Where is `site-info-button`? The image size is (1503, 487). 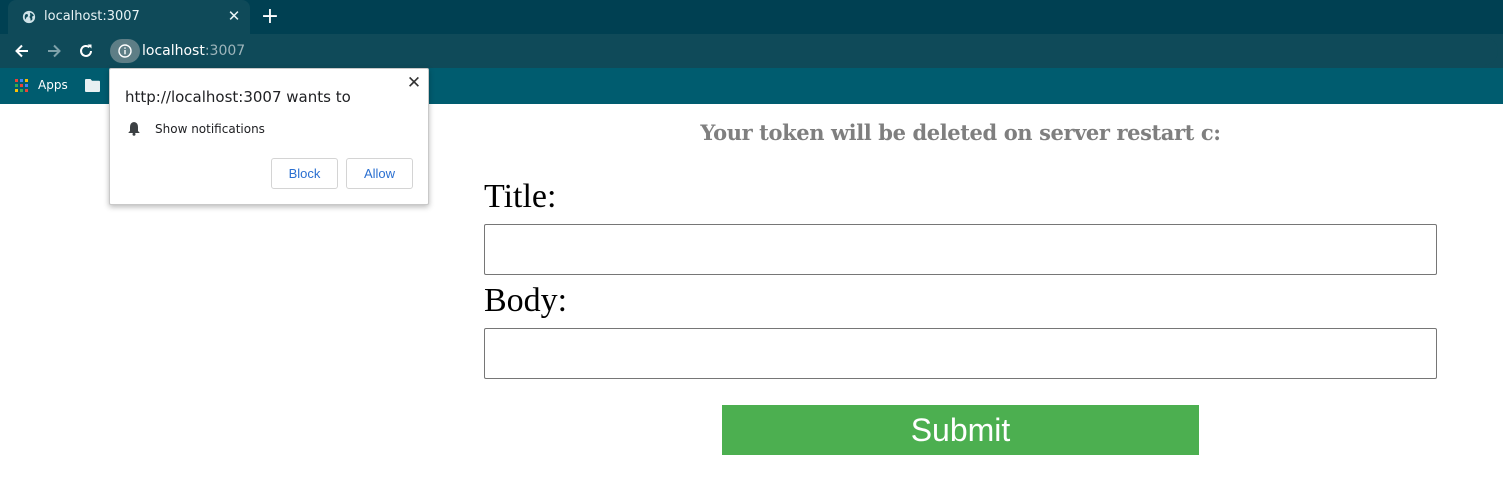
site-info-button is located at coordinates (125, 51).